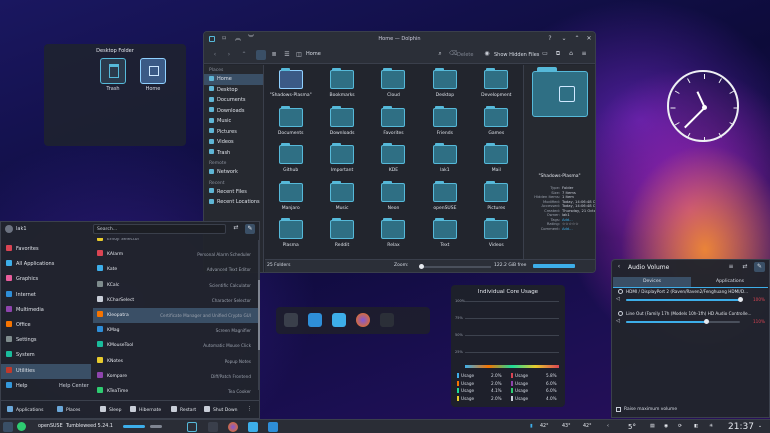 This screenshot has height=433, width=770. Describe the element at coordinates (341, 199) in the screenshot. I see `folder-item: Music` at that location.